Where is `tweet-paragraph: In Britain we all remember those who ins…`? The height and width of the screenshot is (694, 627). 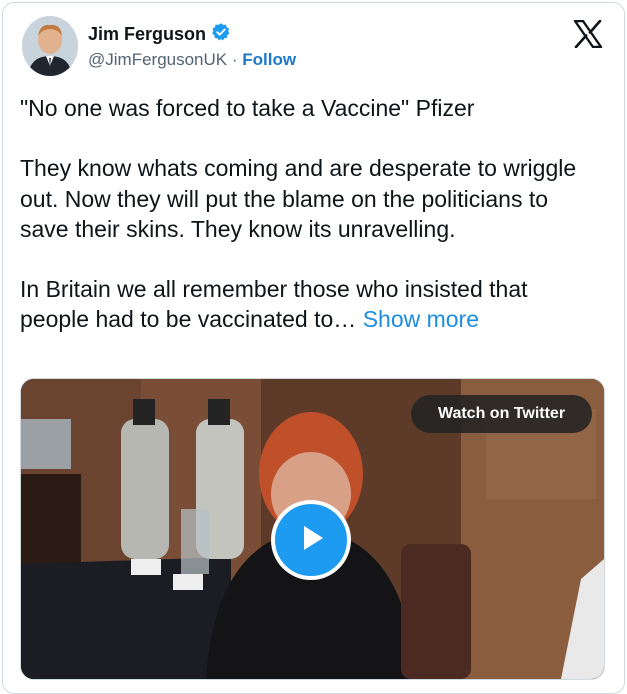
tweet-paragraph: In Britain we all remember those who ins… is located at coordinates (302, 304).